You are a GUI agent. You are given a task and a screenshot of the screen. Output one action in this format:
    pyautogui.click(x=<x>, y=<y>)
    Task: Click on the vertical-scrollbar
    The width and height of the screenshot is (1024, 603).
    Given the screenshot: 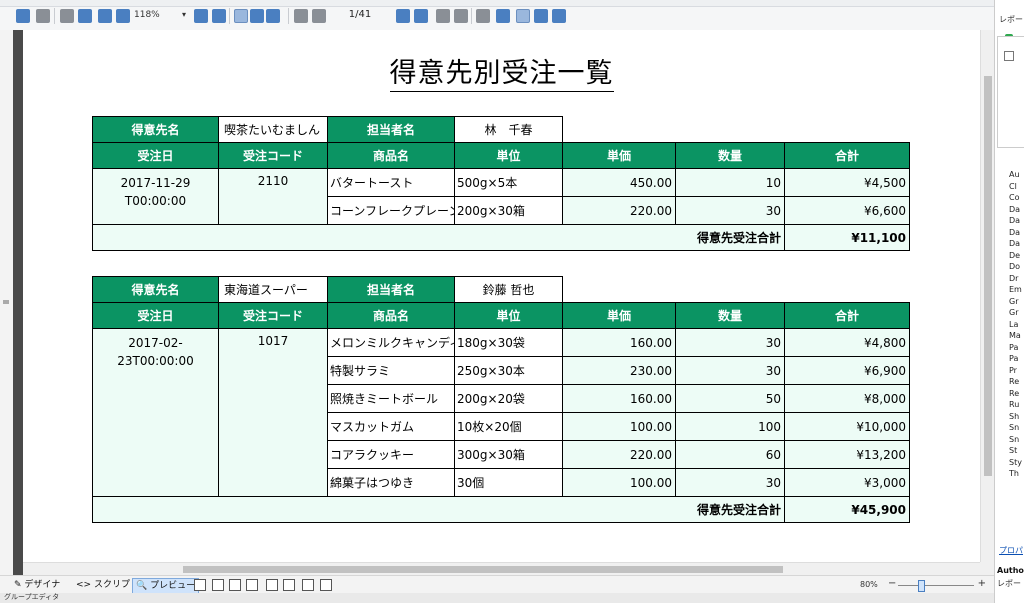 What is the action you would take?
    pyautogui.click(x=987, y=296)
    